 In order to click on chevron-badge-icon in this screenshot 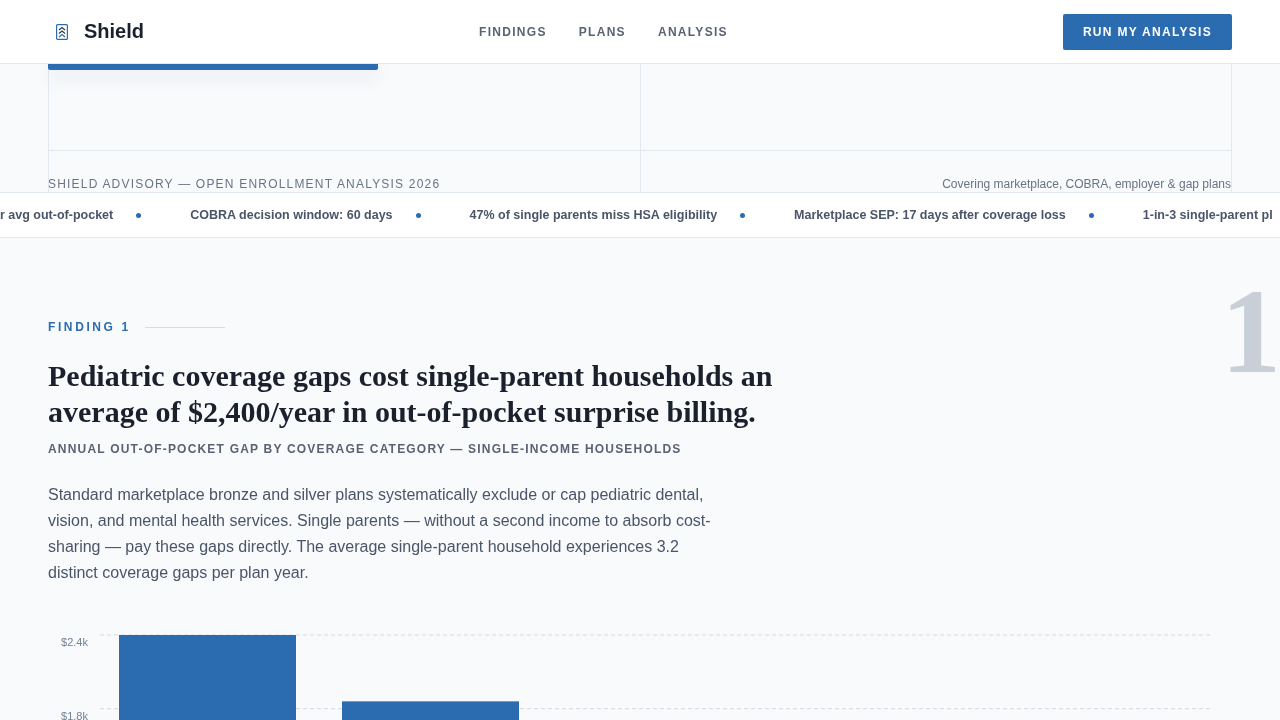, I will do `click(62, 31)`.